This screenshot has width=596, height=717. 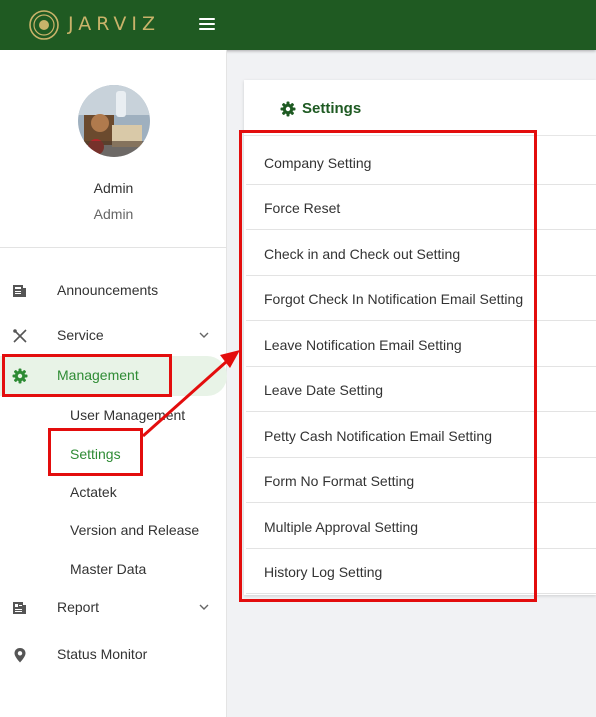 What do you see at coordinates (95, 454) in the screenshot?
I see `submenu-item-label: Settings` at bounding box center [95, 454].